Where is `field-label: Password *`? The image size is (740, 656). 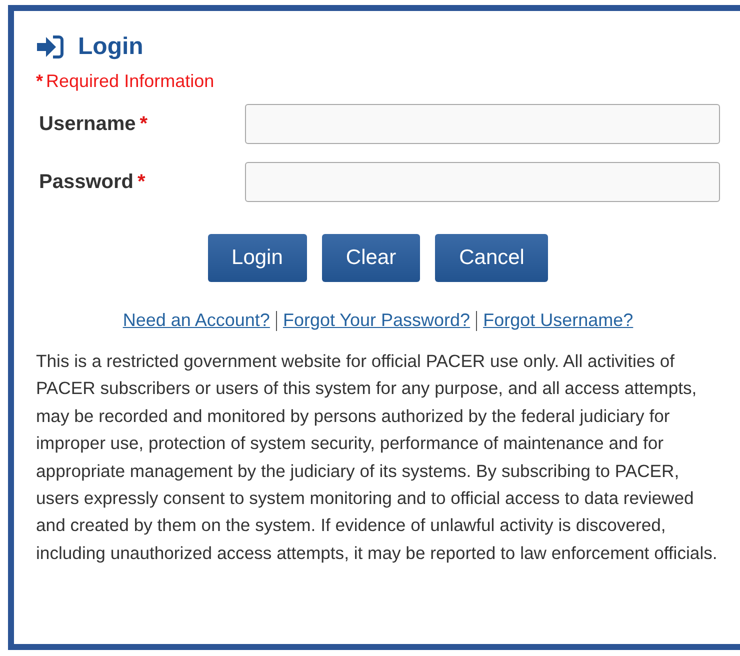
field-label: Password * is located at coordinates (92, 182).